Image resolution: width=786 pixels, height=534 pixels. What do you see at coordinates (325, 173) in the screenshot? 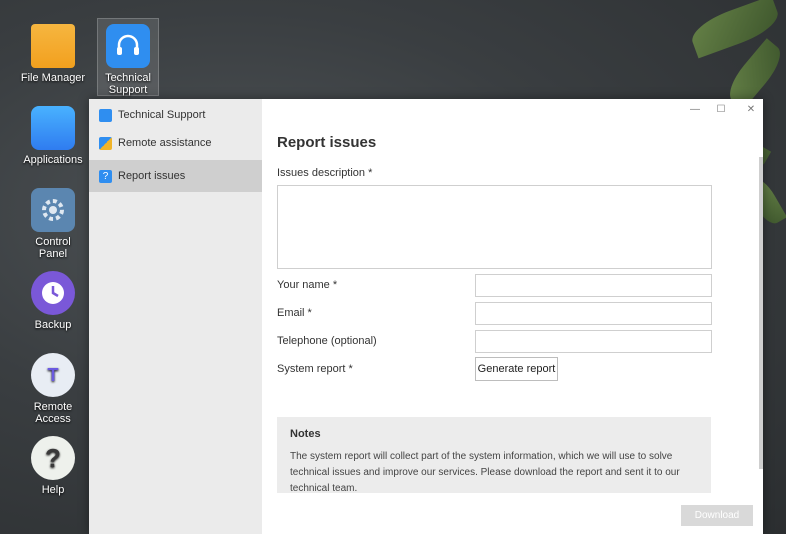
I see `issues-description-label: Issues description *` at bounding box center [325, 173].